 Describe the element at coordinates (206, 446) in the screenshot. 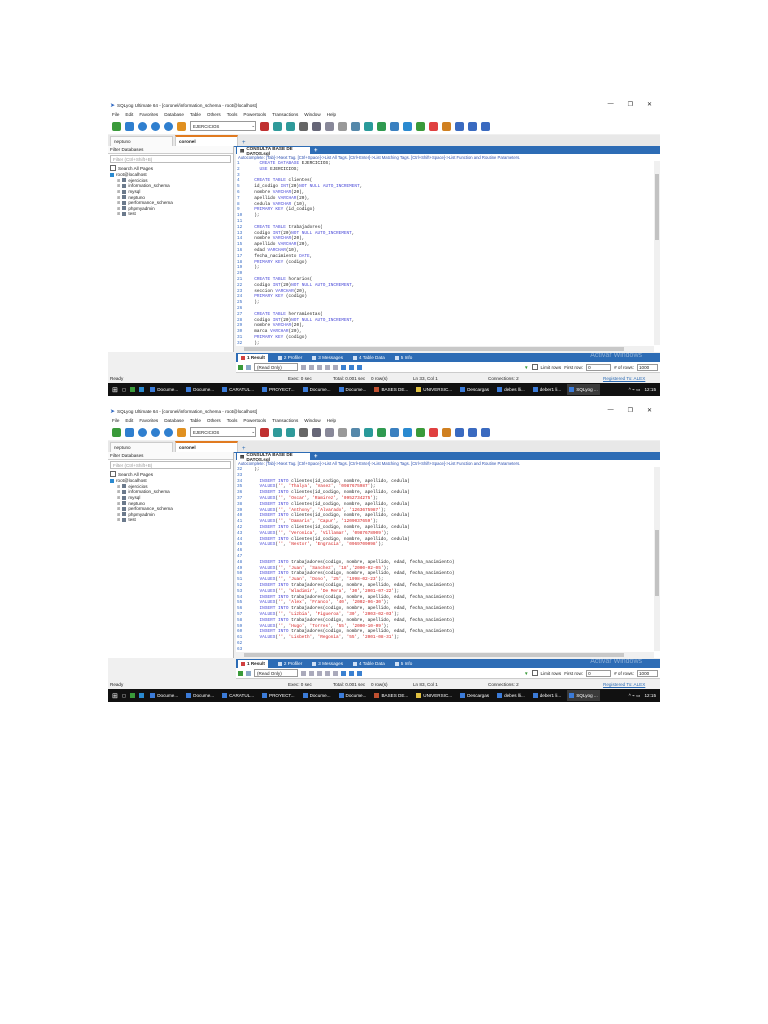

I see `connection-tab-coronel: coronel` at that location.